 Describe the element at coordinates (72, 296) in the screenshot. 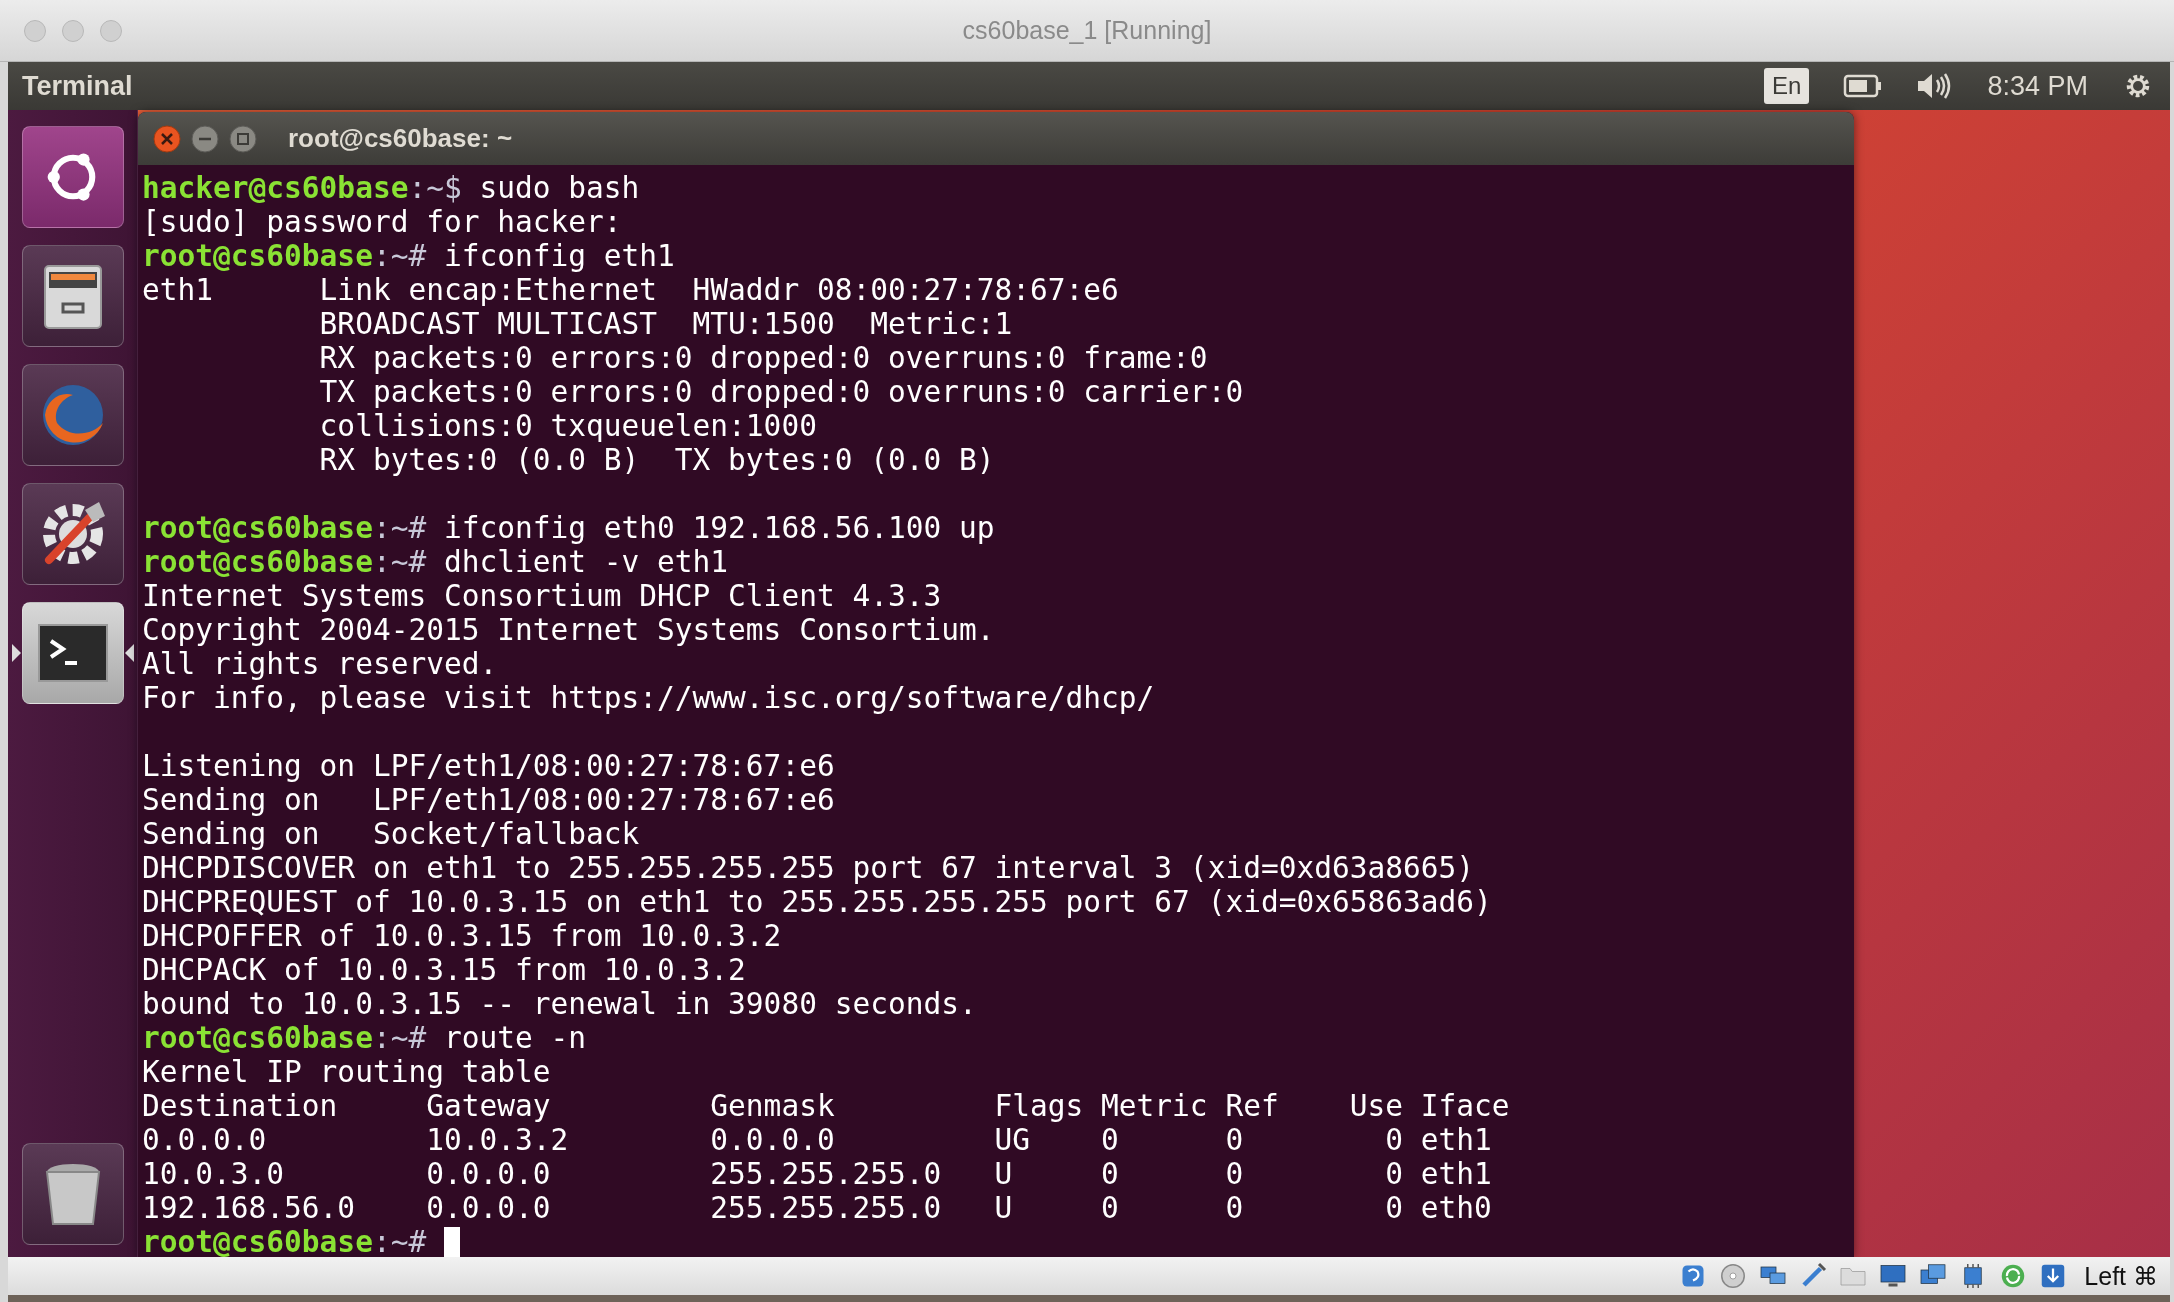

I see `files-launcher-button` at that location.